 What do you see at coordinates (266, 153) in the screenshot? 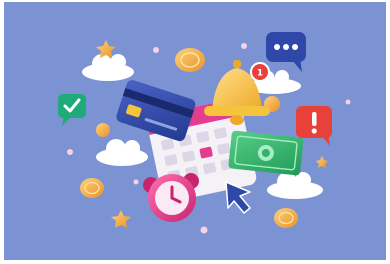
I see `cash-icon` at bounding box center [266, 153].